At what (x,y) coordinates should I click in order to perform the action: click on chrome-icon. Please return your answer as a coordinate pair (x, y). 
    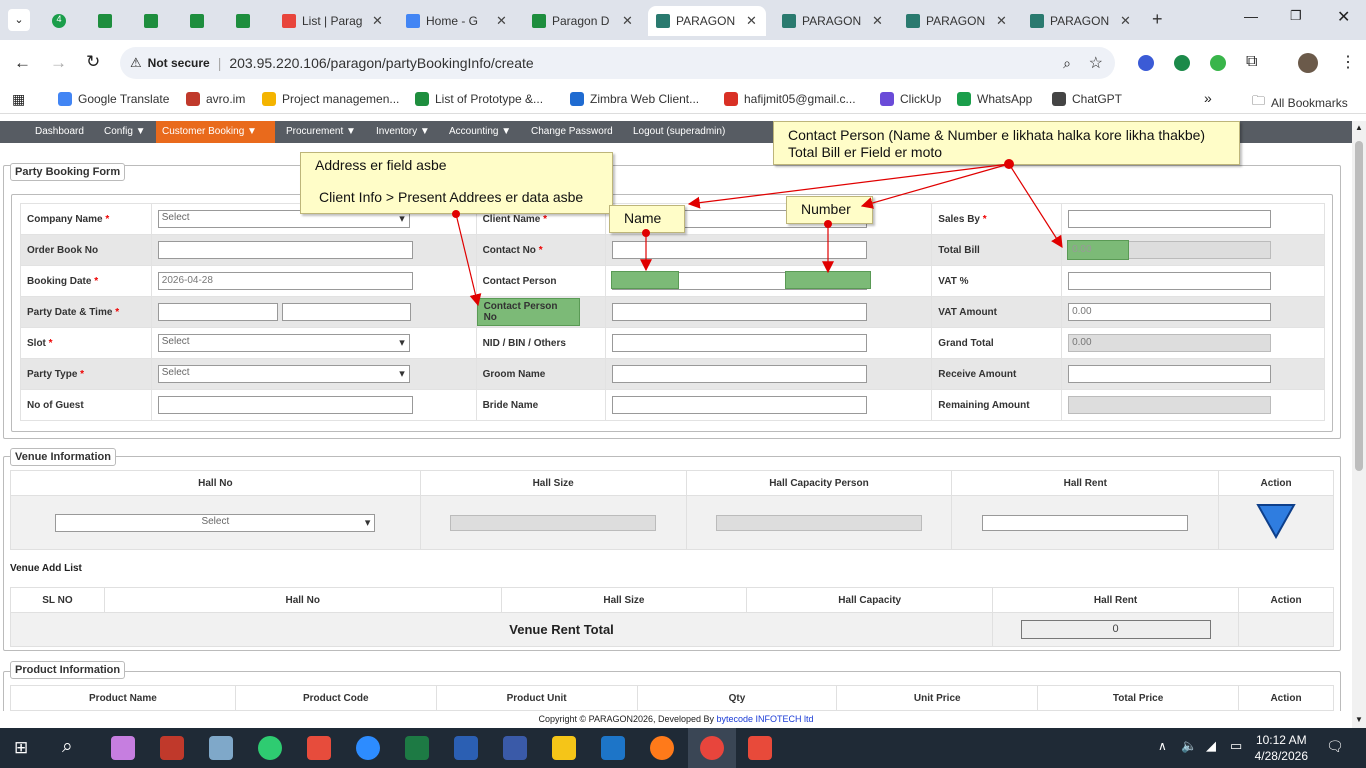
    Looking at the image, I should click on (712, 748).